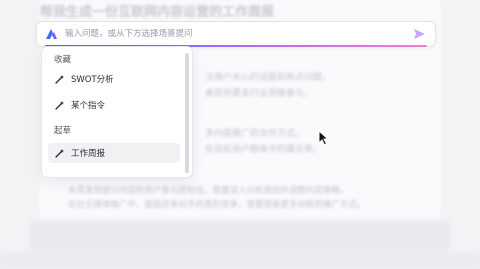 The image size is (480, 269). Describe the element at coordinates (324, 137) in the screenshot. I see `mouse-cursor-icon` at that location.